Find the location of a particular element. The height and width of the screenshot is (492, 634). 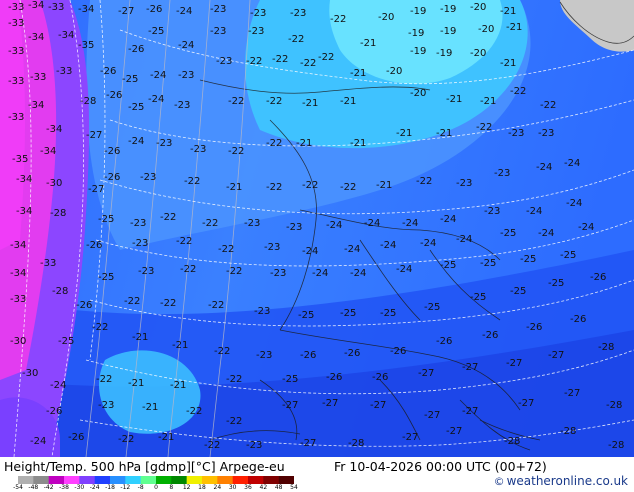

credit-link: © weatheronline.co.uk is located at coordinates (561, 481).